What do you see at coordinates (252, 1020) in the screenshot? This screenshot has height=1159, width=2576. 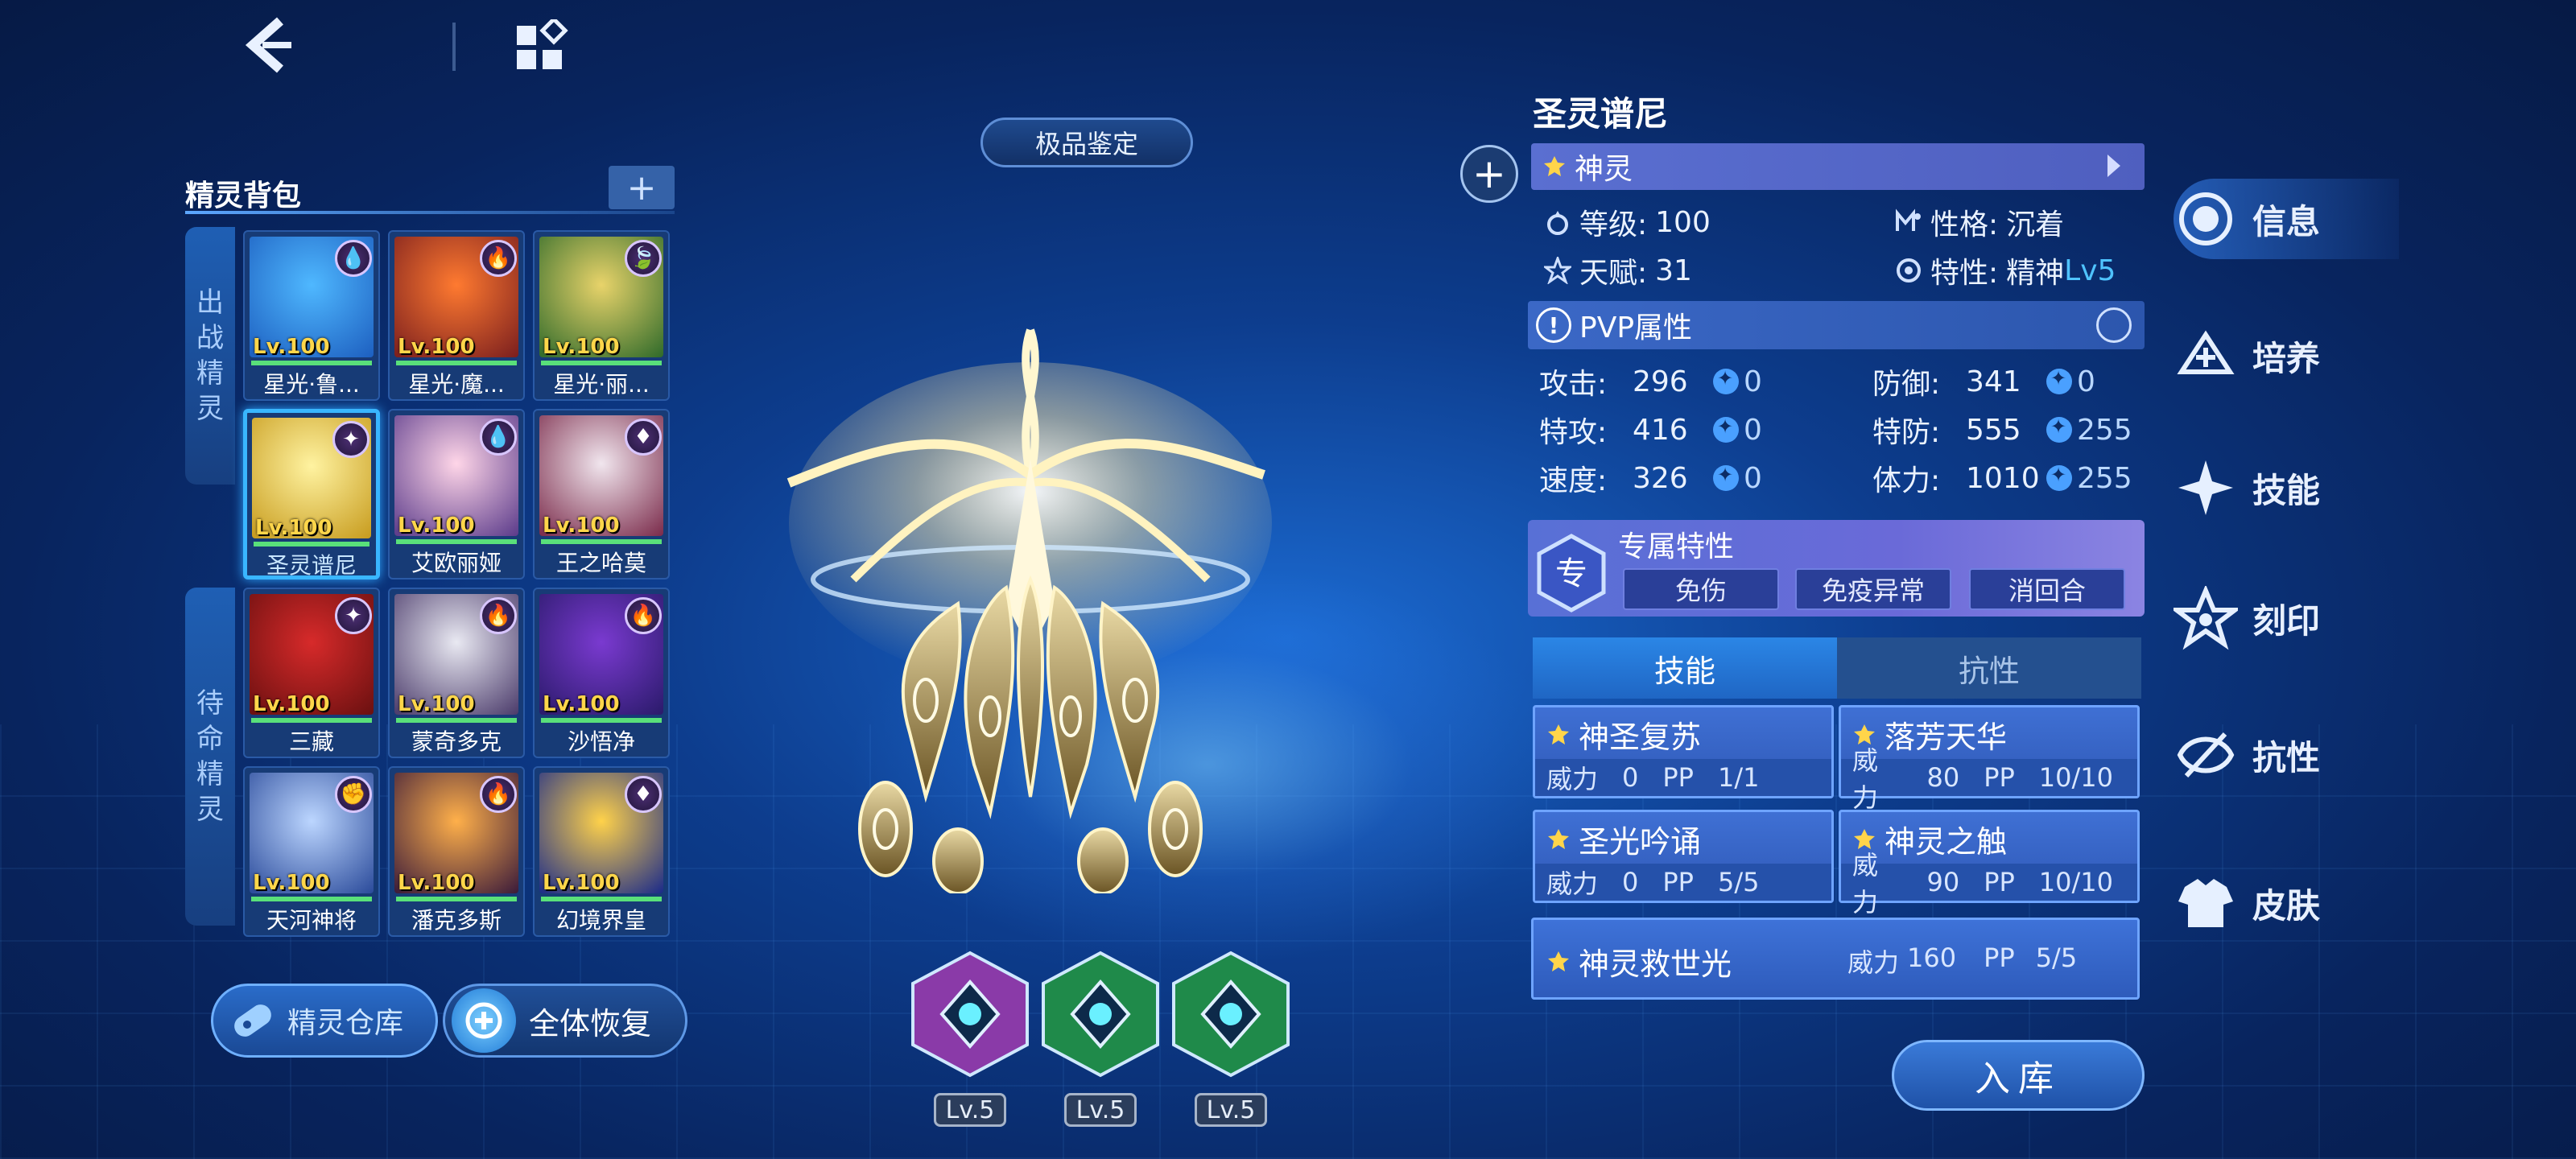 I see `capsule-icon` at bounding box center [252, 1020].